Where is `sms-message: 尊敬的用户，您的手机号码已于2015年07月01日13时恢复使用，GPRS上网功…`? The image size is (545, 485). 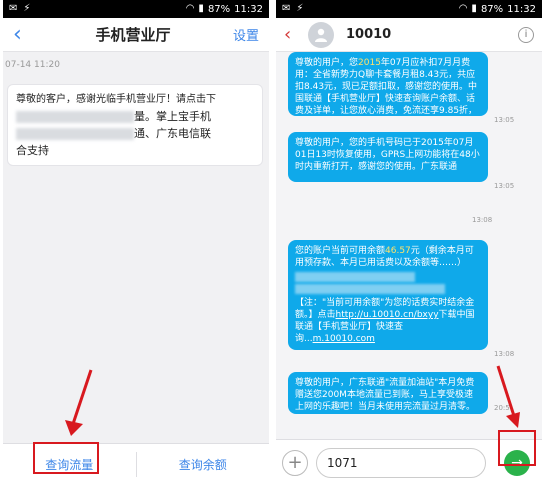 sms-message: 尊敬的用户，您的手机号码已于2015年07月01日13时恢复使用，GPRS上网功… is located at coordinates (388, 157).